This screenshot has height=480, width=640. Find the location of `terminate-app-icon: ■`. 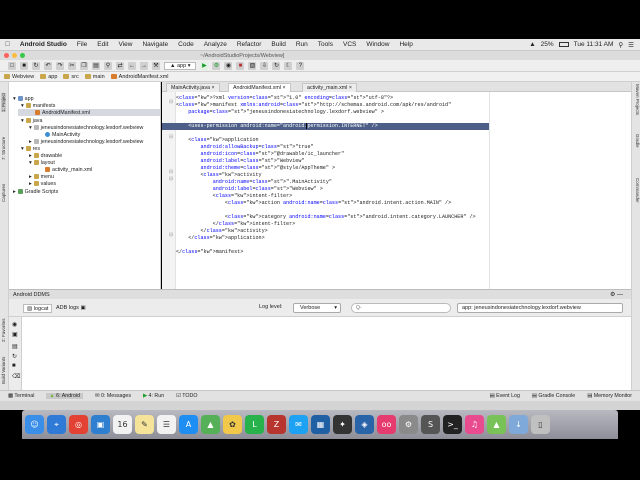

terminate-app-icon: ■ is located at coordinates (14, 366).